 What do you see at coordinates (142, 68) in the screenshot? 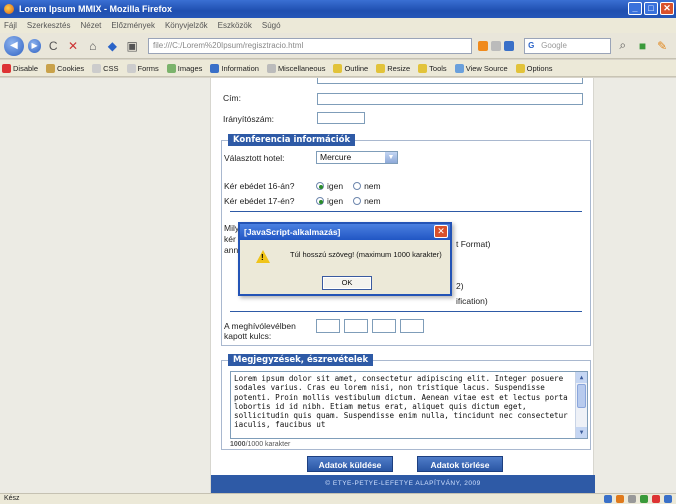
I see `devbar-forms: Forms` at bounding box center [142, 68].